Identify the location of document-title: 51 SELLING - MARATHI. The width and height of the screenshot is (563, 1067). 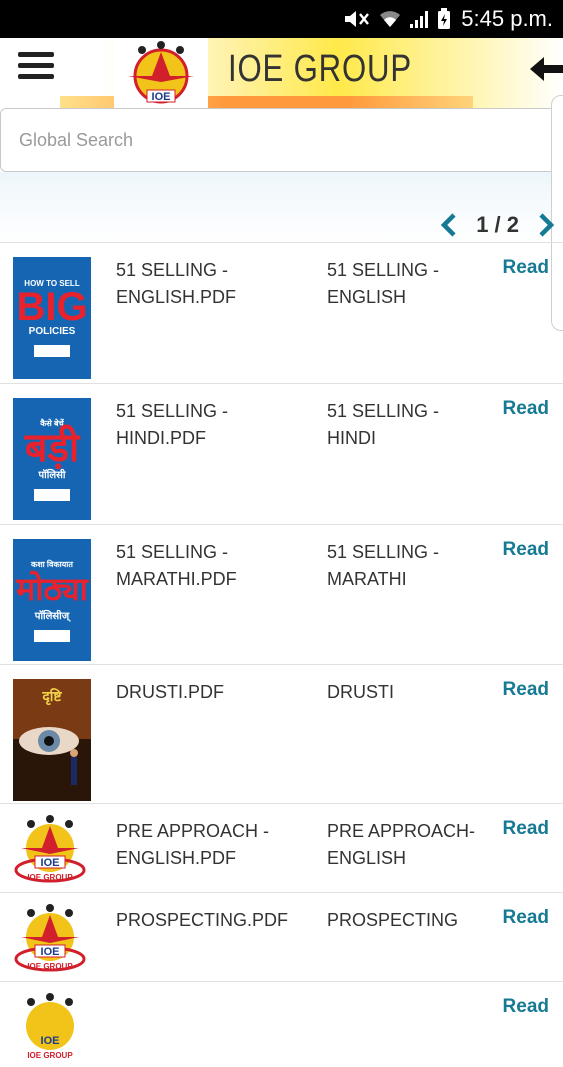
(383, 565).